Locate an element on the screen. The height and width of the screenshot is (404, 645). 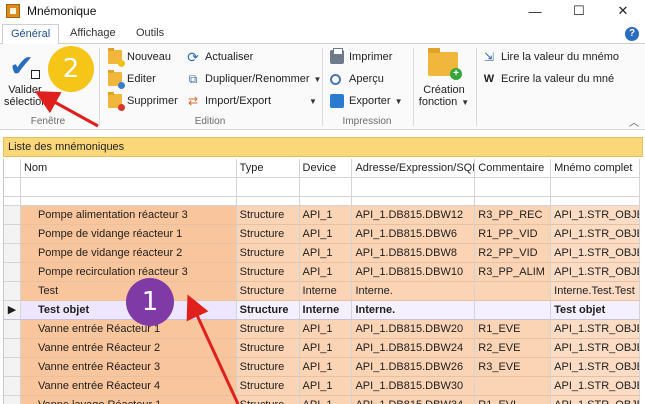
cell-adresse: API_1.DB815.DBW26 is located at coordinates (414, 367).